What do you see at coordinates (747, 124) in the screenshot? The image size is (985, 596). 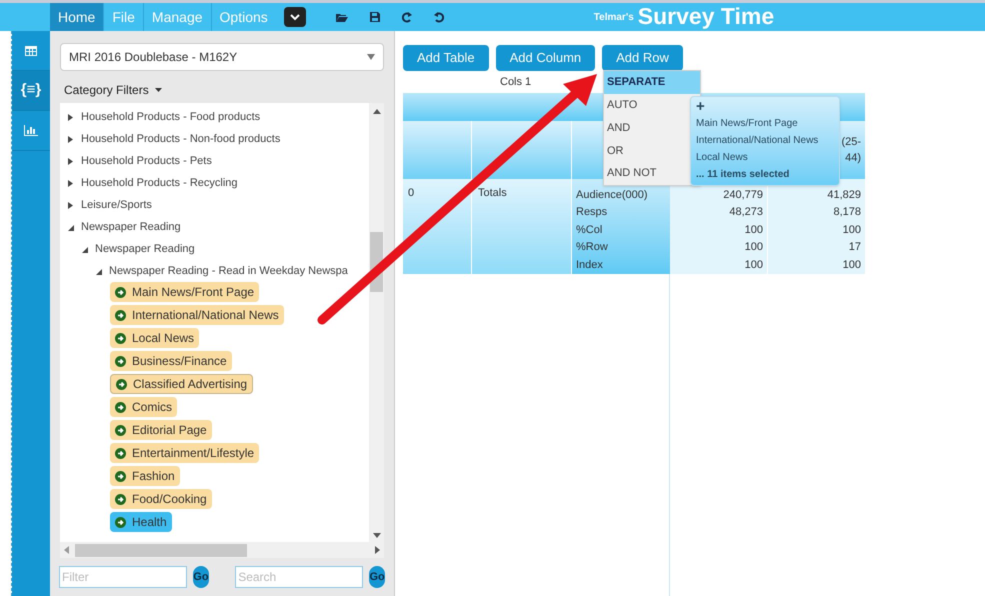 I see `selected-item: Main News/Front Page` at bounding box center [747, 124].